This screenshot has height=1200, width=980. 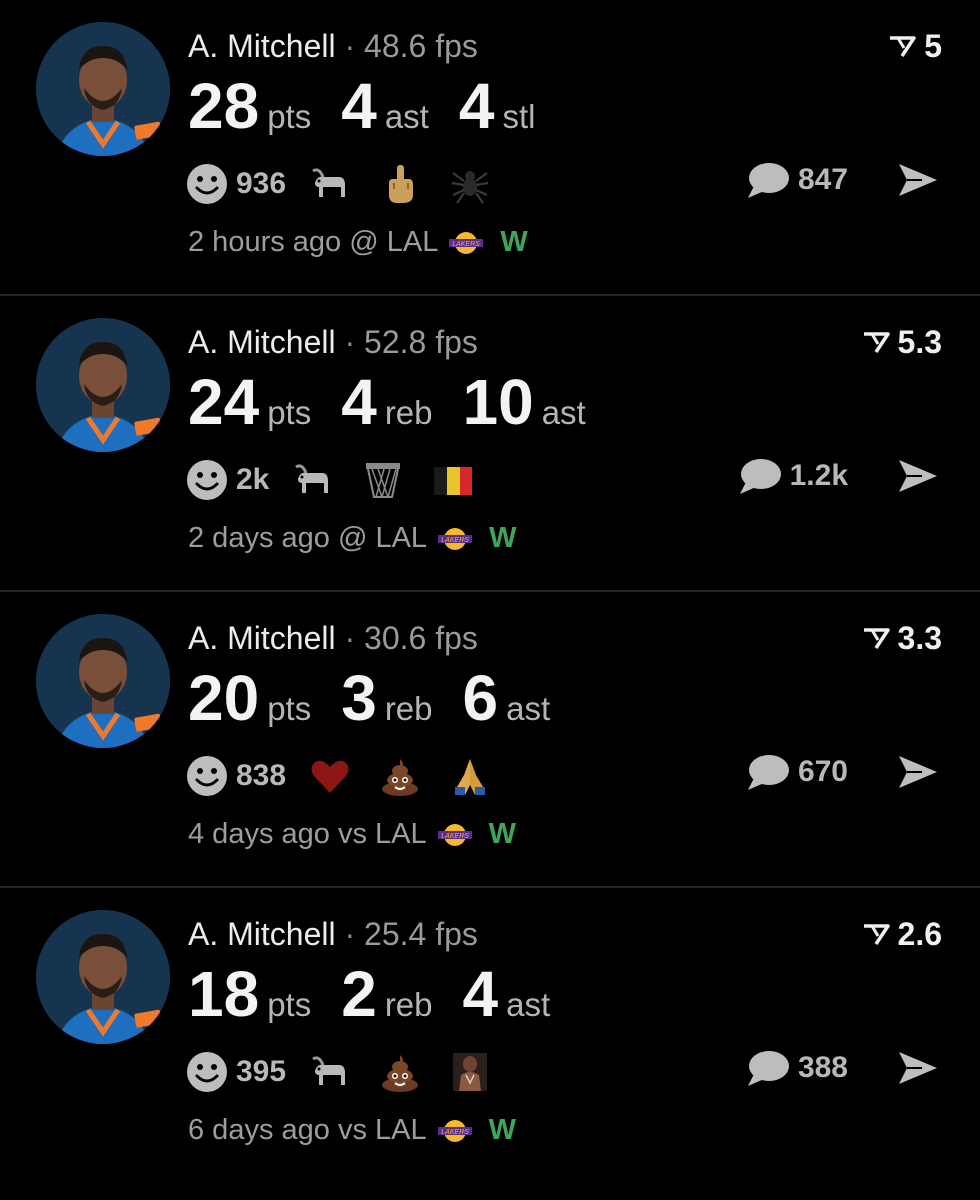 What do you see at coordinates (247, 1072) in the screenshot?
I see `add-reaction-button: 395` at bounding box center [247, 1072].